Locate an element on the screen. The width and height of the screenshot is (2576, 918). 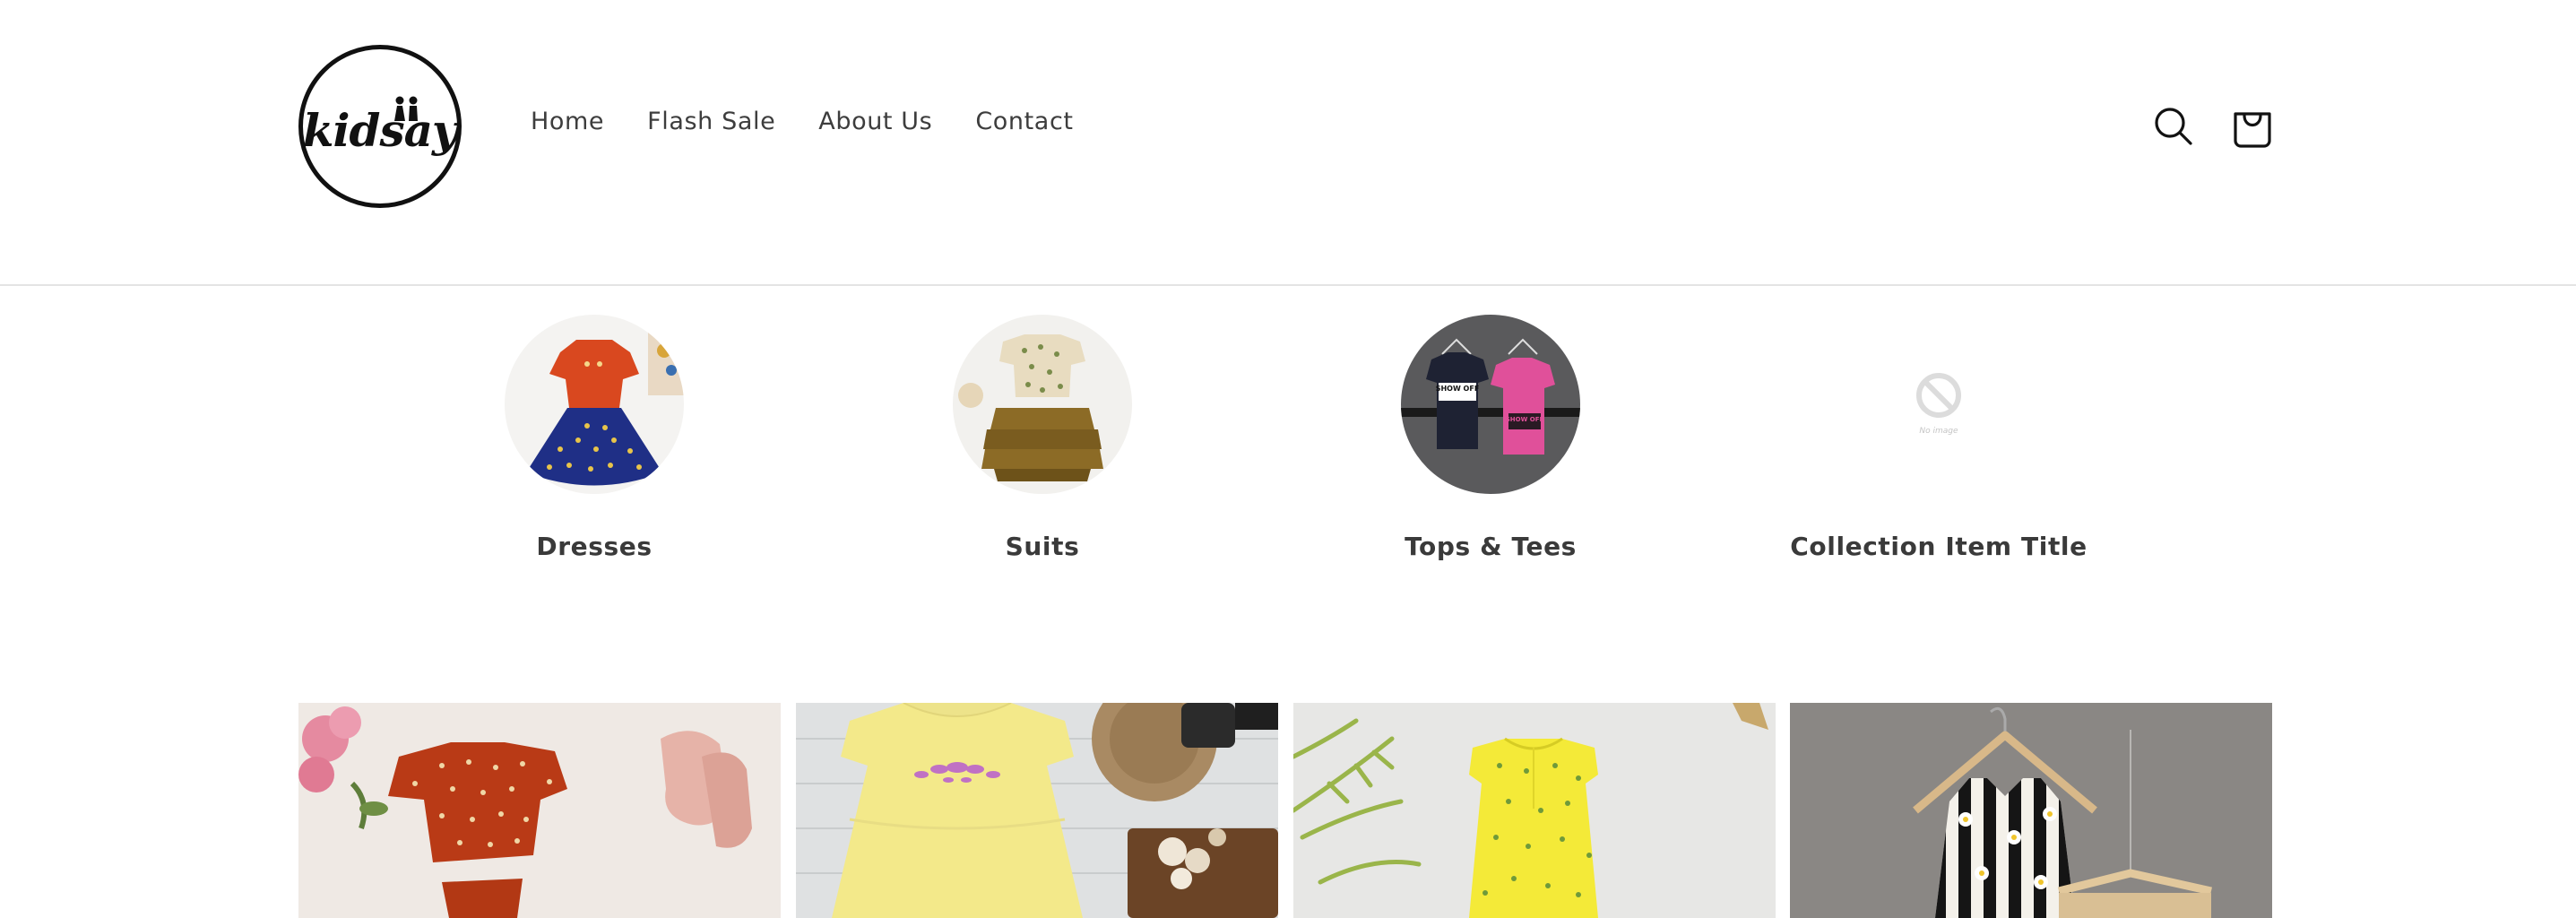
dresses-image is located at coordinates (594, 405).